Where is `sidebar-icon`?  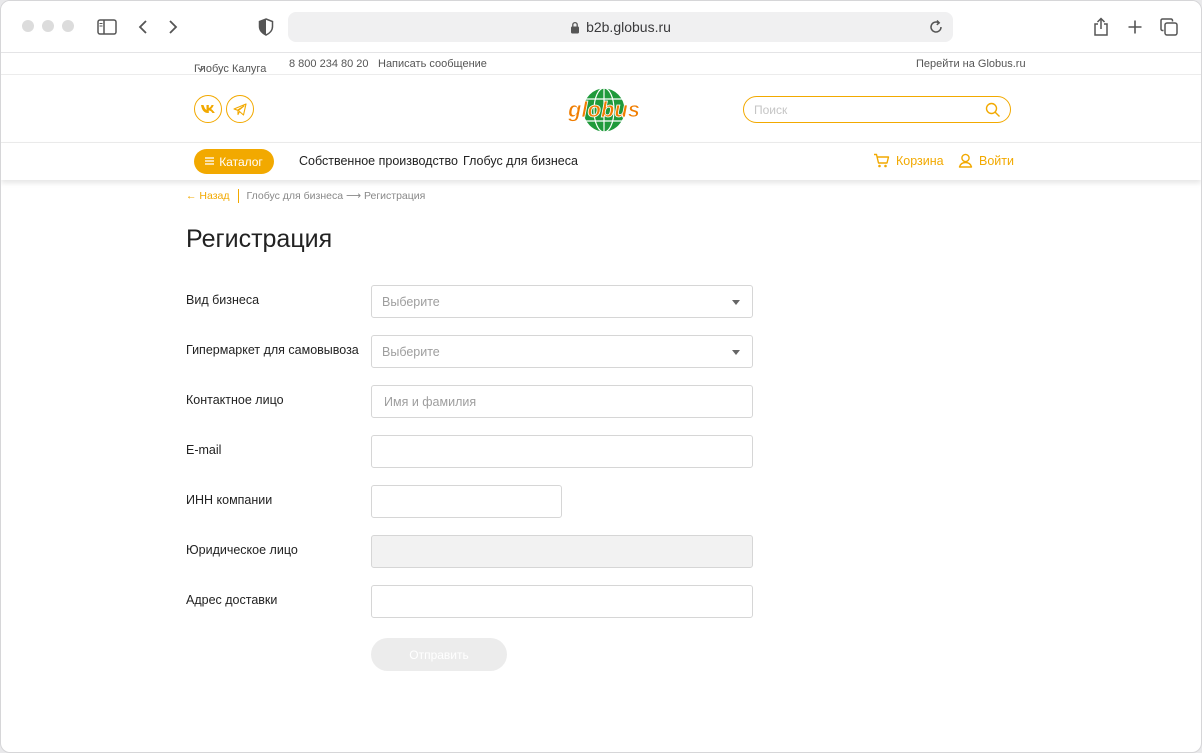 sidebar-icon is located at coordinates (107, 27).